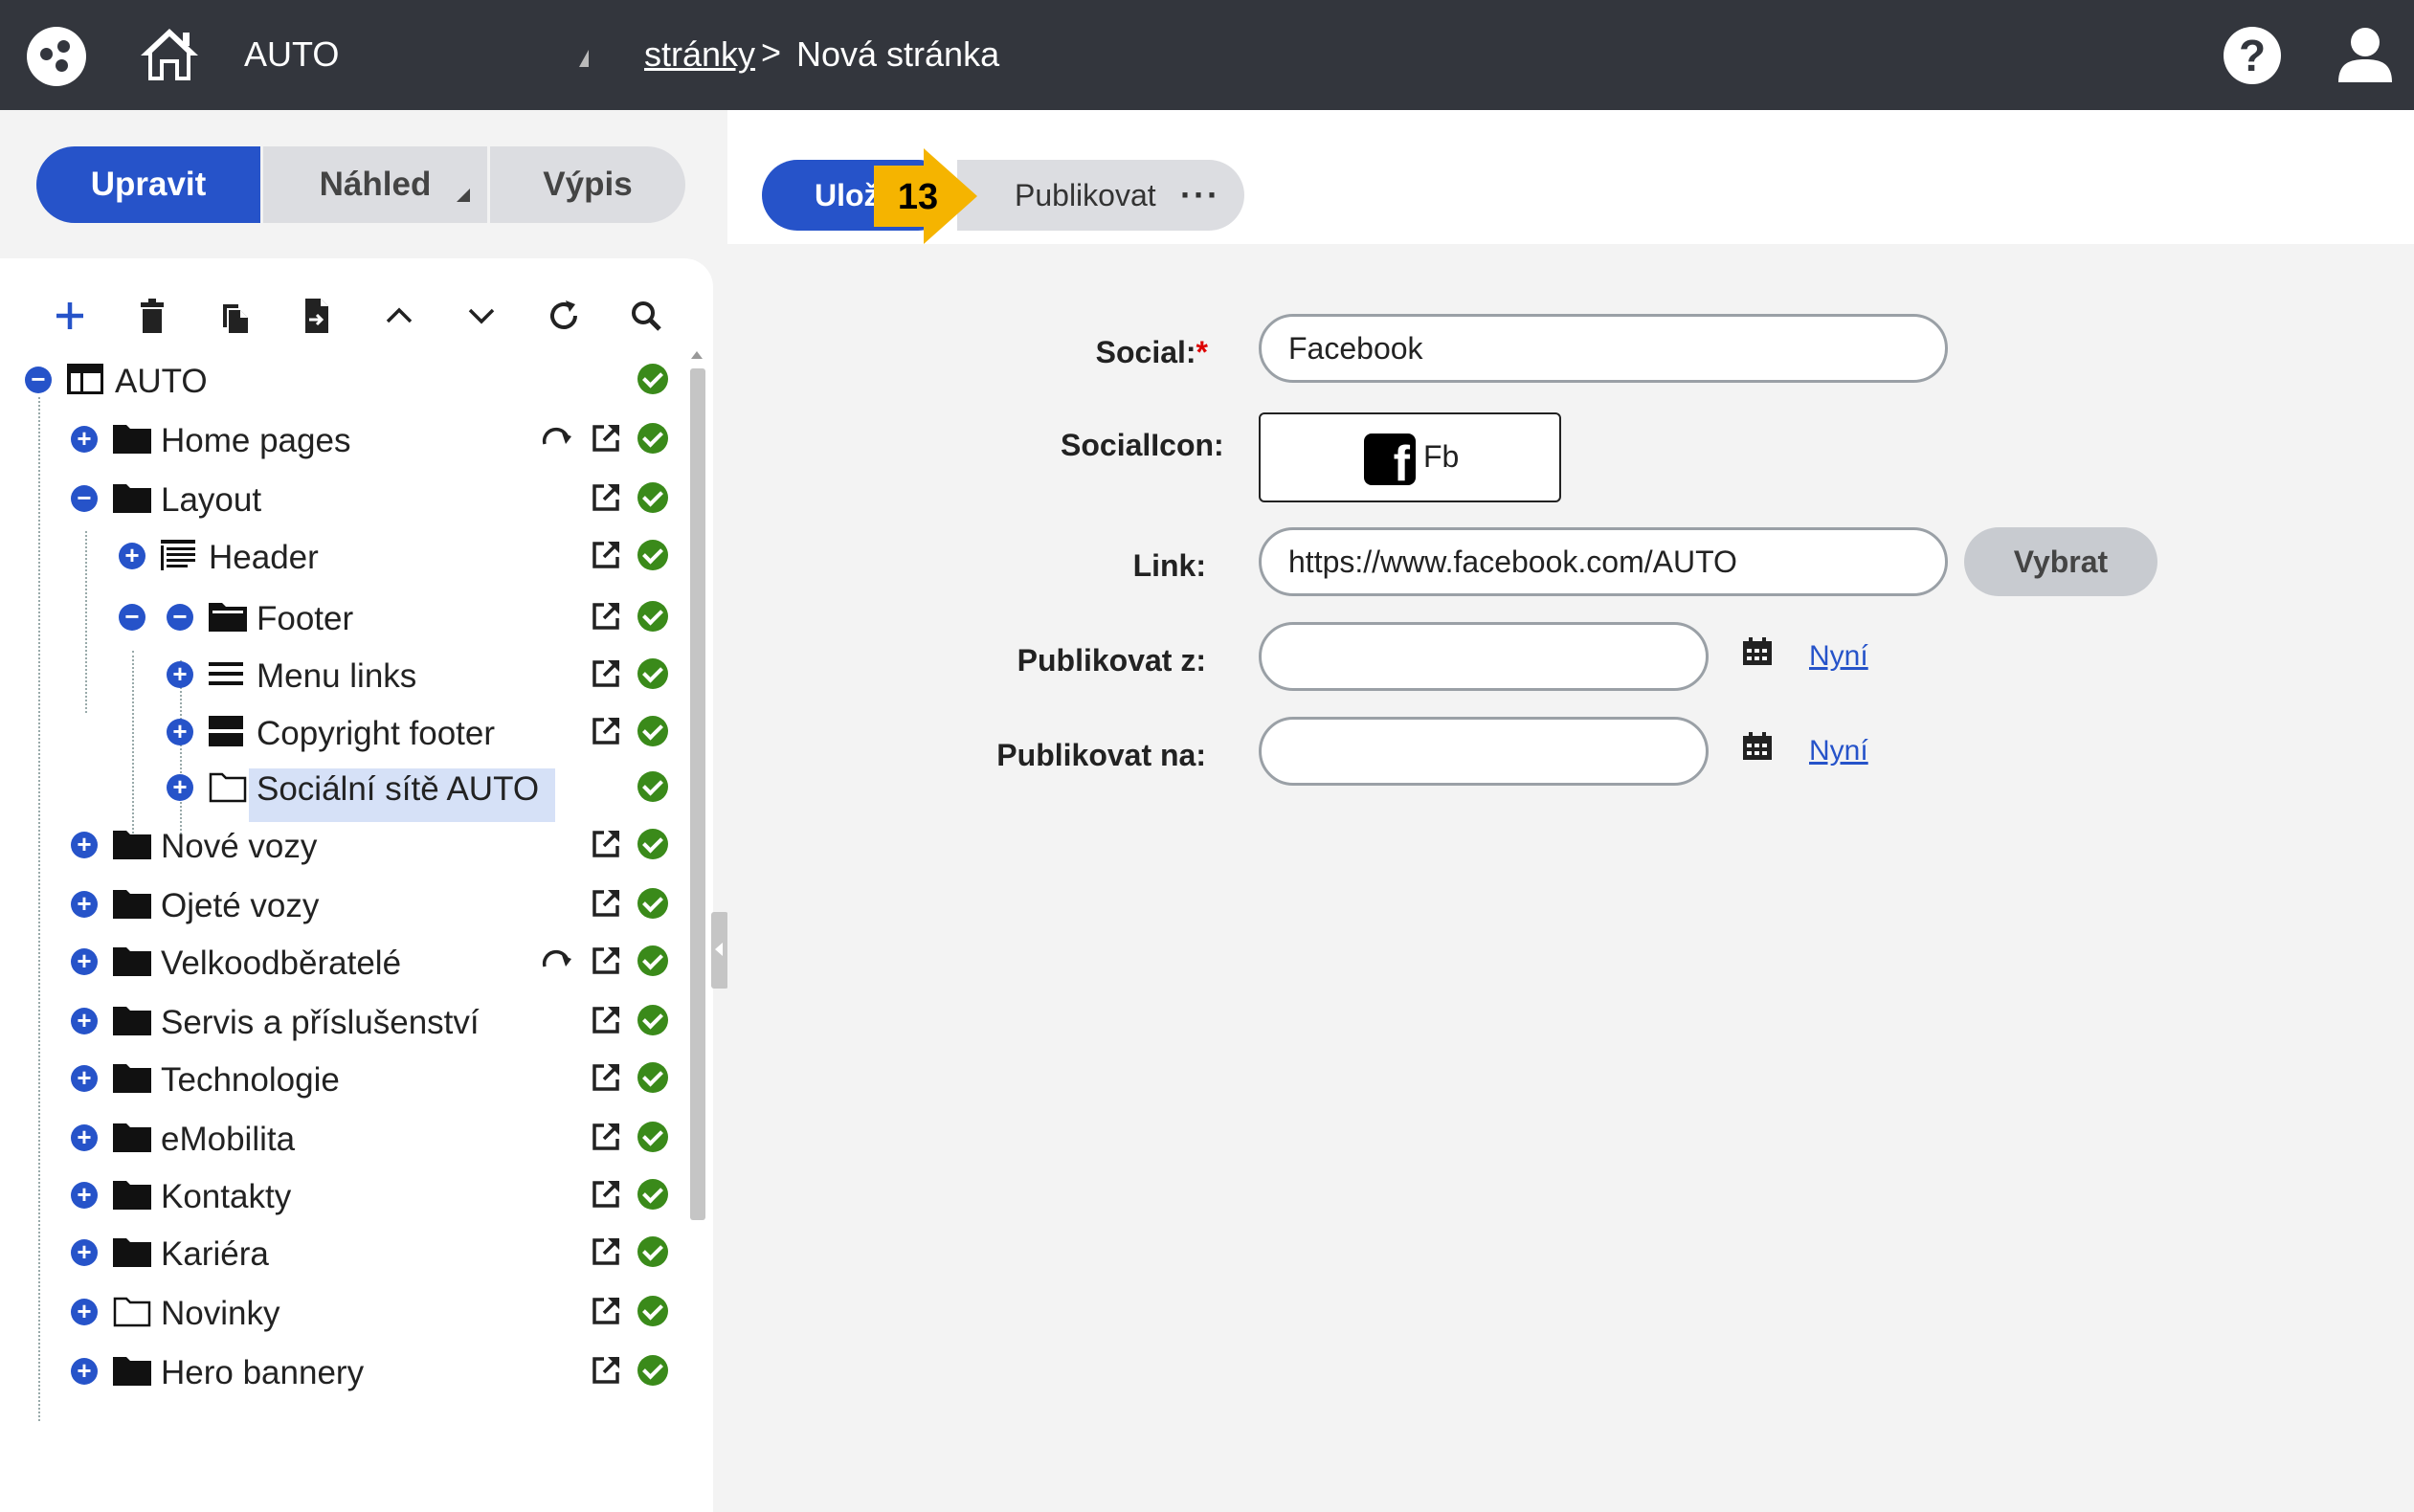 This screenshot has width=2414, height=1512. I want to click on domain-selector: AUTO, so click(291, 54).